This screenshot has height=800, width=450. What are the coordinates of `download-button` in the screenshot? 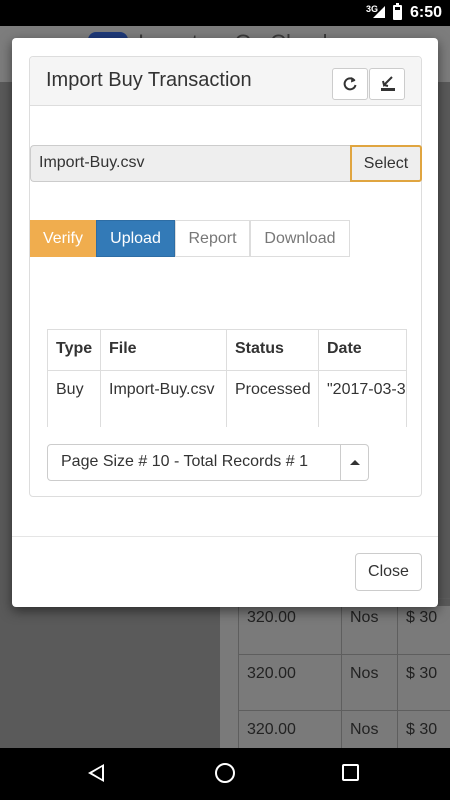 It's located at (387, 84).